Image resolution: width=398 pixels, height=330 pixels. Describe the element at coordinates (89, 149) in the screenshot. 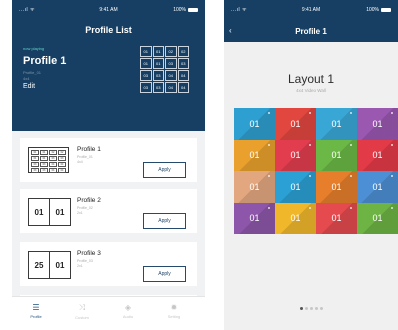

I see `profile-name: Profile 1` at that location.